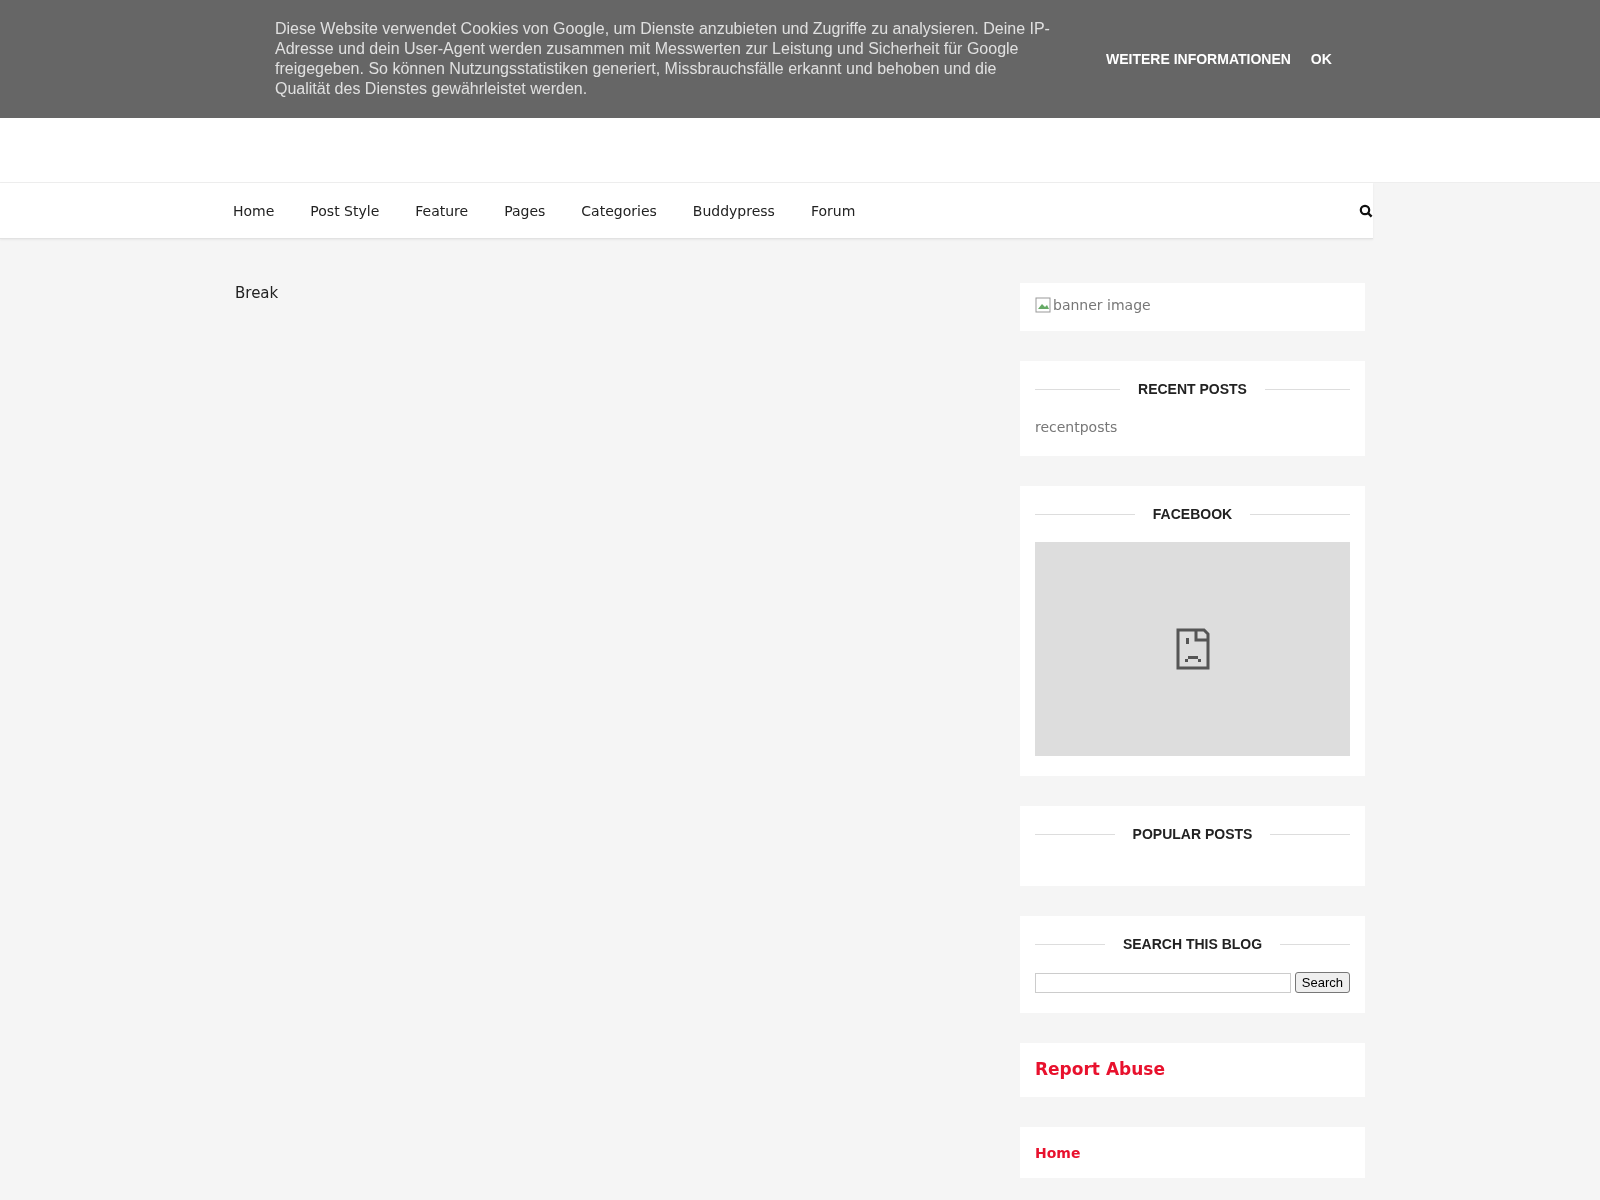 The height and width of the screenshot is (1200, 1600). What do you see at coordinates (1043, 305) in the screenshot?
I see `broken-image-icon` at bounding box center [1043, 305].